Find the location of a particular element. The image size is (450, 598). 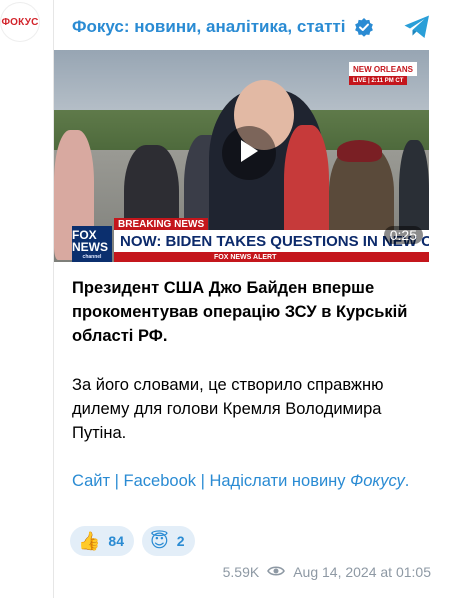

channel-avatar-label: ФОКУС is located at coordinates (20, 22).